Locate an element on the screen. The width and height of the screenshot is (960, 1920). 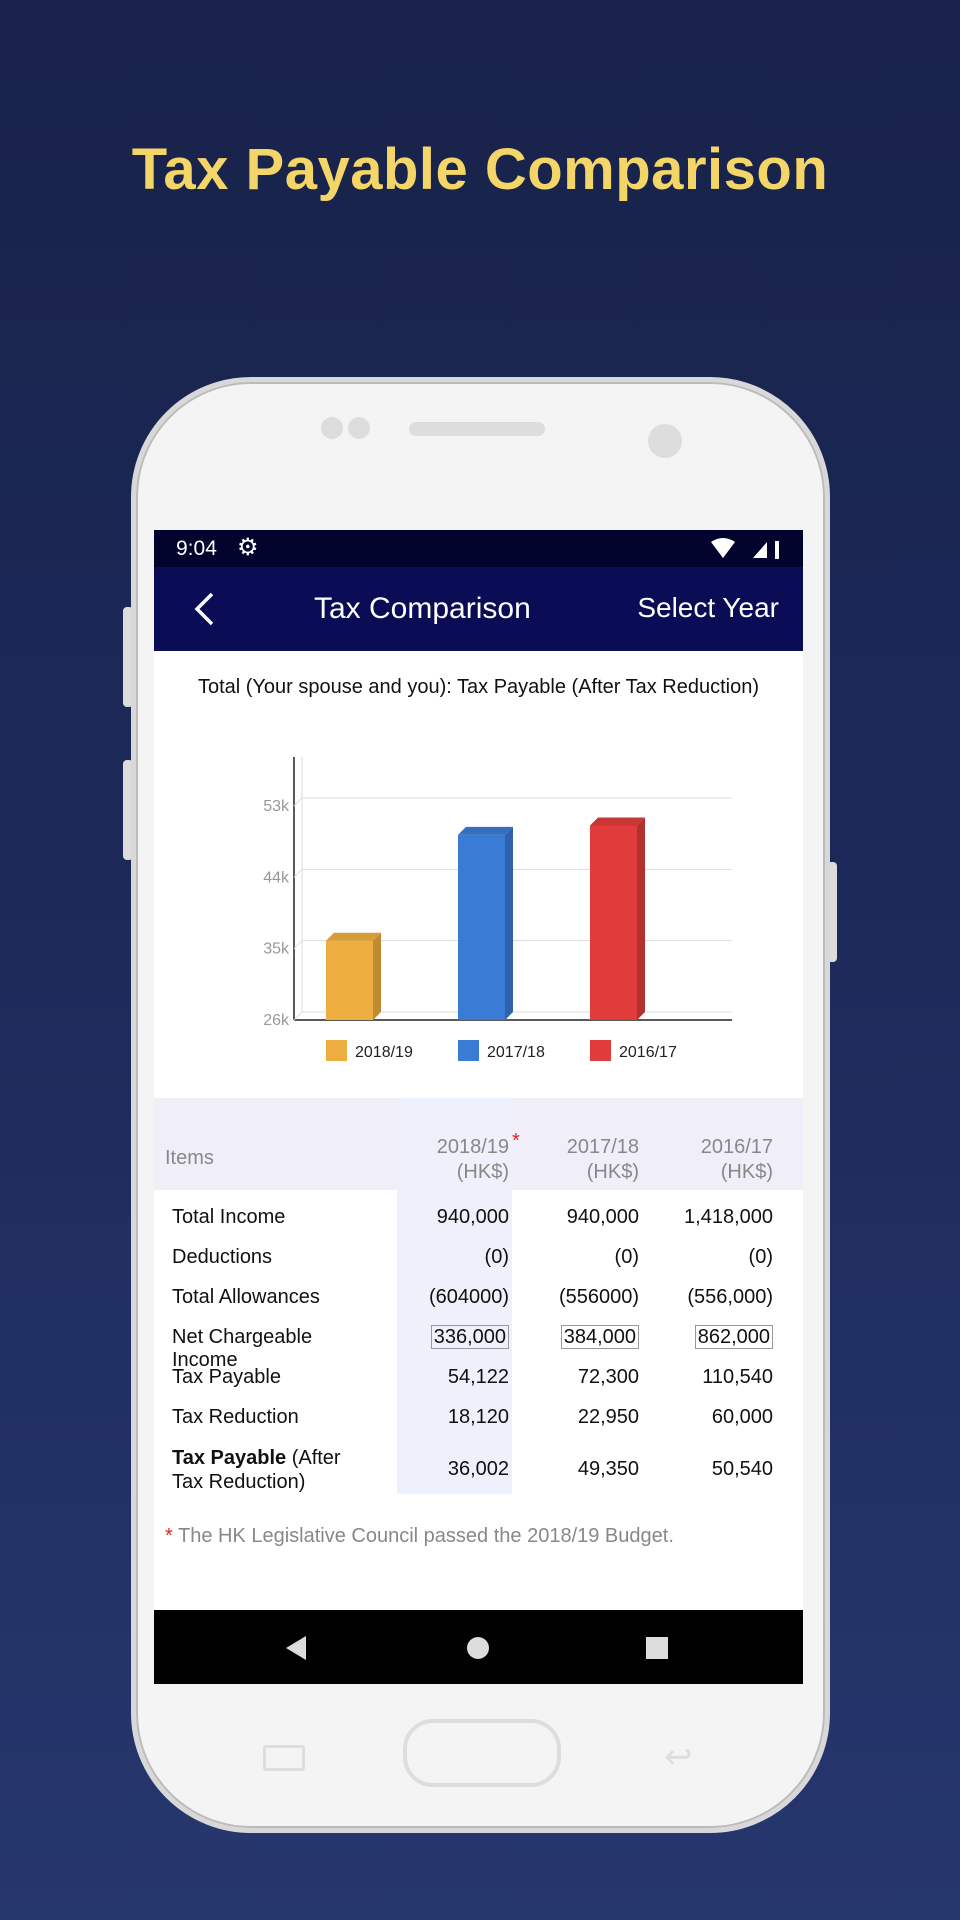
column-year: 2017/18 is located at coordinates (602, 1147).